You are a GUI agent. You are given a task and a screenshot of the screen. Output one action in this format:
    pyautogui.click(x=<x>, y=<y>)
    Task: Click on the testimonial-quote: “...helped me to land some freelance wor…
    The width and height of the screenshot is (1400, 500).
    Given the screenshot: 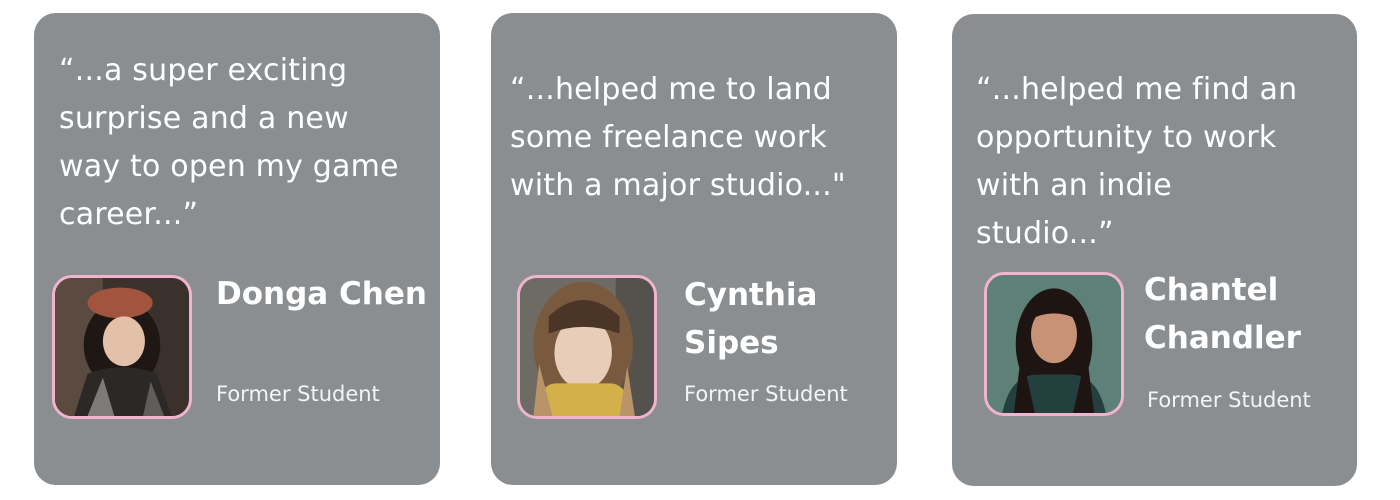 What is the action you would take?
    pyautogui.click(x=678, y=137)
    